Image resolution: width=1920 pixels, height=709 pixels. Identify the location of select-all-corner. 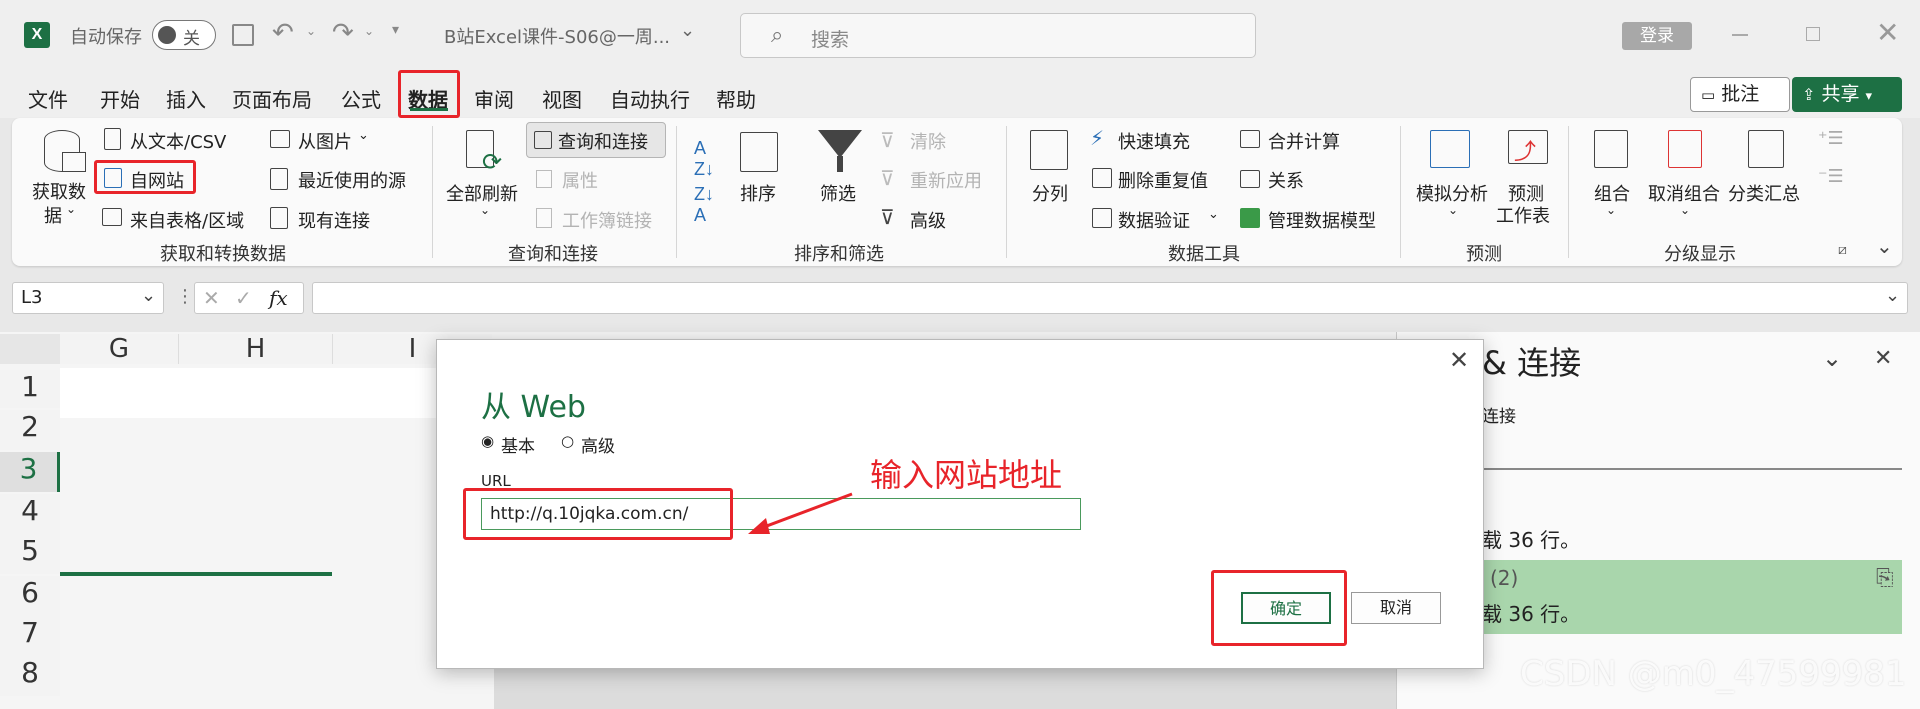
(30, 349).